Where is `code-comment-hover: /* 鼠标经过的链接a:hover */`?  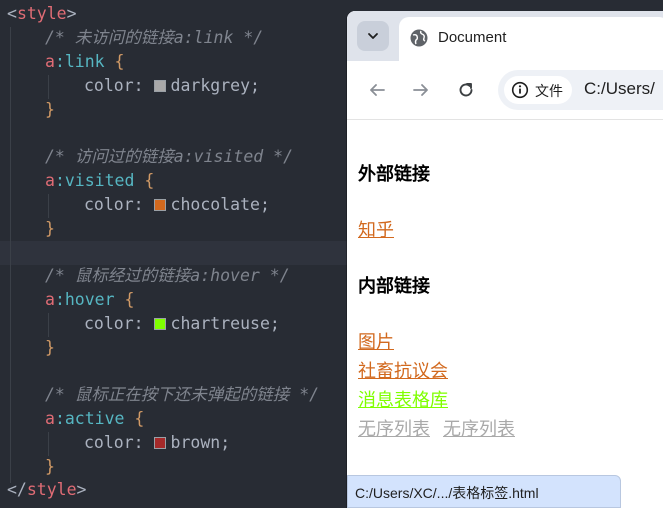 code-comment-hover: /* 鼠标经过的链接a:hover */ is located at coordinates (167, 275).